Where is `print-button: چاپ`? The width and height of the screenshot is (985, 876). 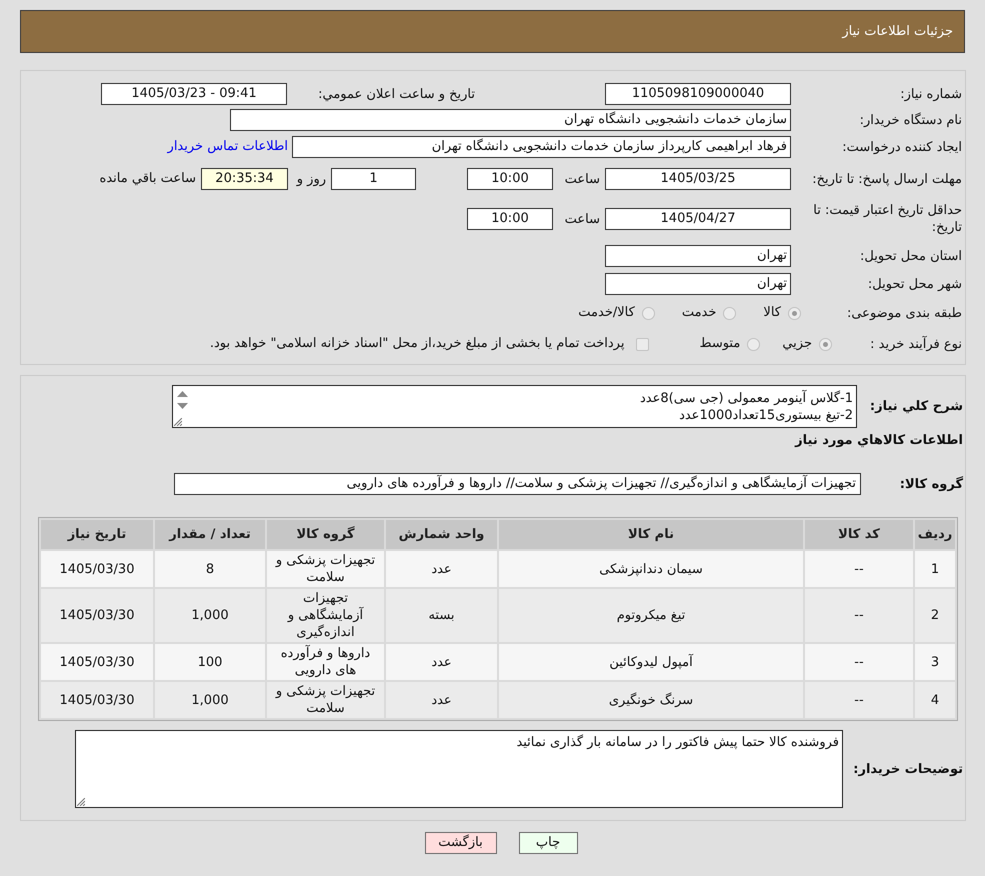 print-button: چاپ is located at coordinates (548, 843).